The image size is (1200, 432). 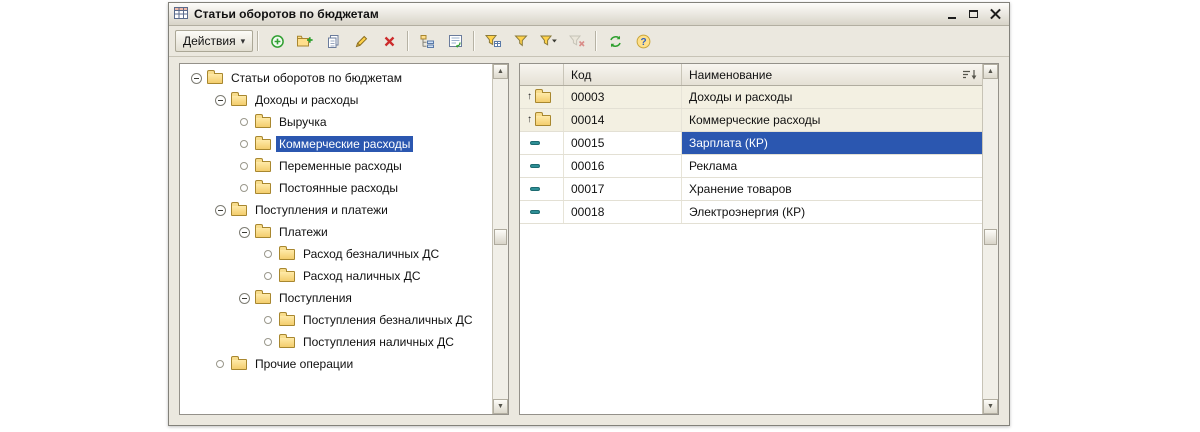 What do you see at coordinates (832, 189) in the screenshot?
I see `name-cell: Хранение товаров` at bounding box center [832, 189].